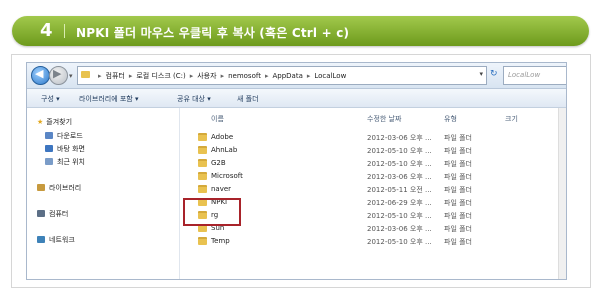 The height and width of the screenshot is (297, 601). Describe the element at coordinates (46, 30) in the screenshot. I see `step-number: 4` at that location.